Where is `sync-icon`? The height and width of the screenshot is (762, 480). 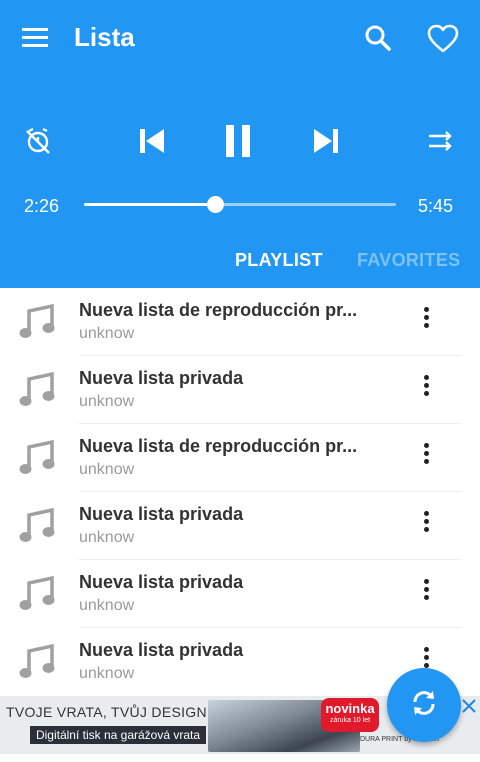
sync-icon is located at coordinates (424, 705).